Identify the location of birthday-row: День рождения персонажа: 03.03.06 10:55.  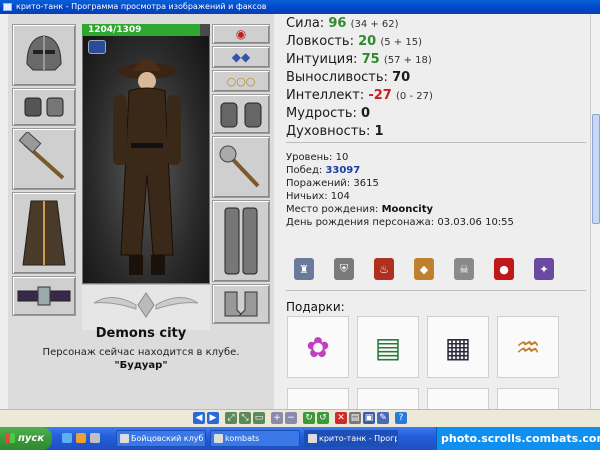
(400, 222).